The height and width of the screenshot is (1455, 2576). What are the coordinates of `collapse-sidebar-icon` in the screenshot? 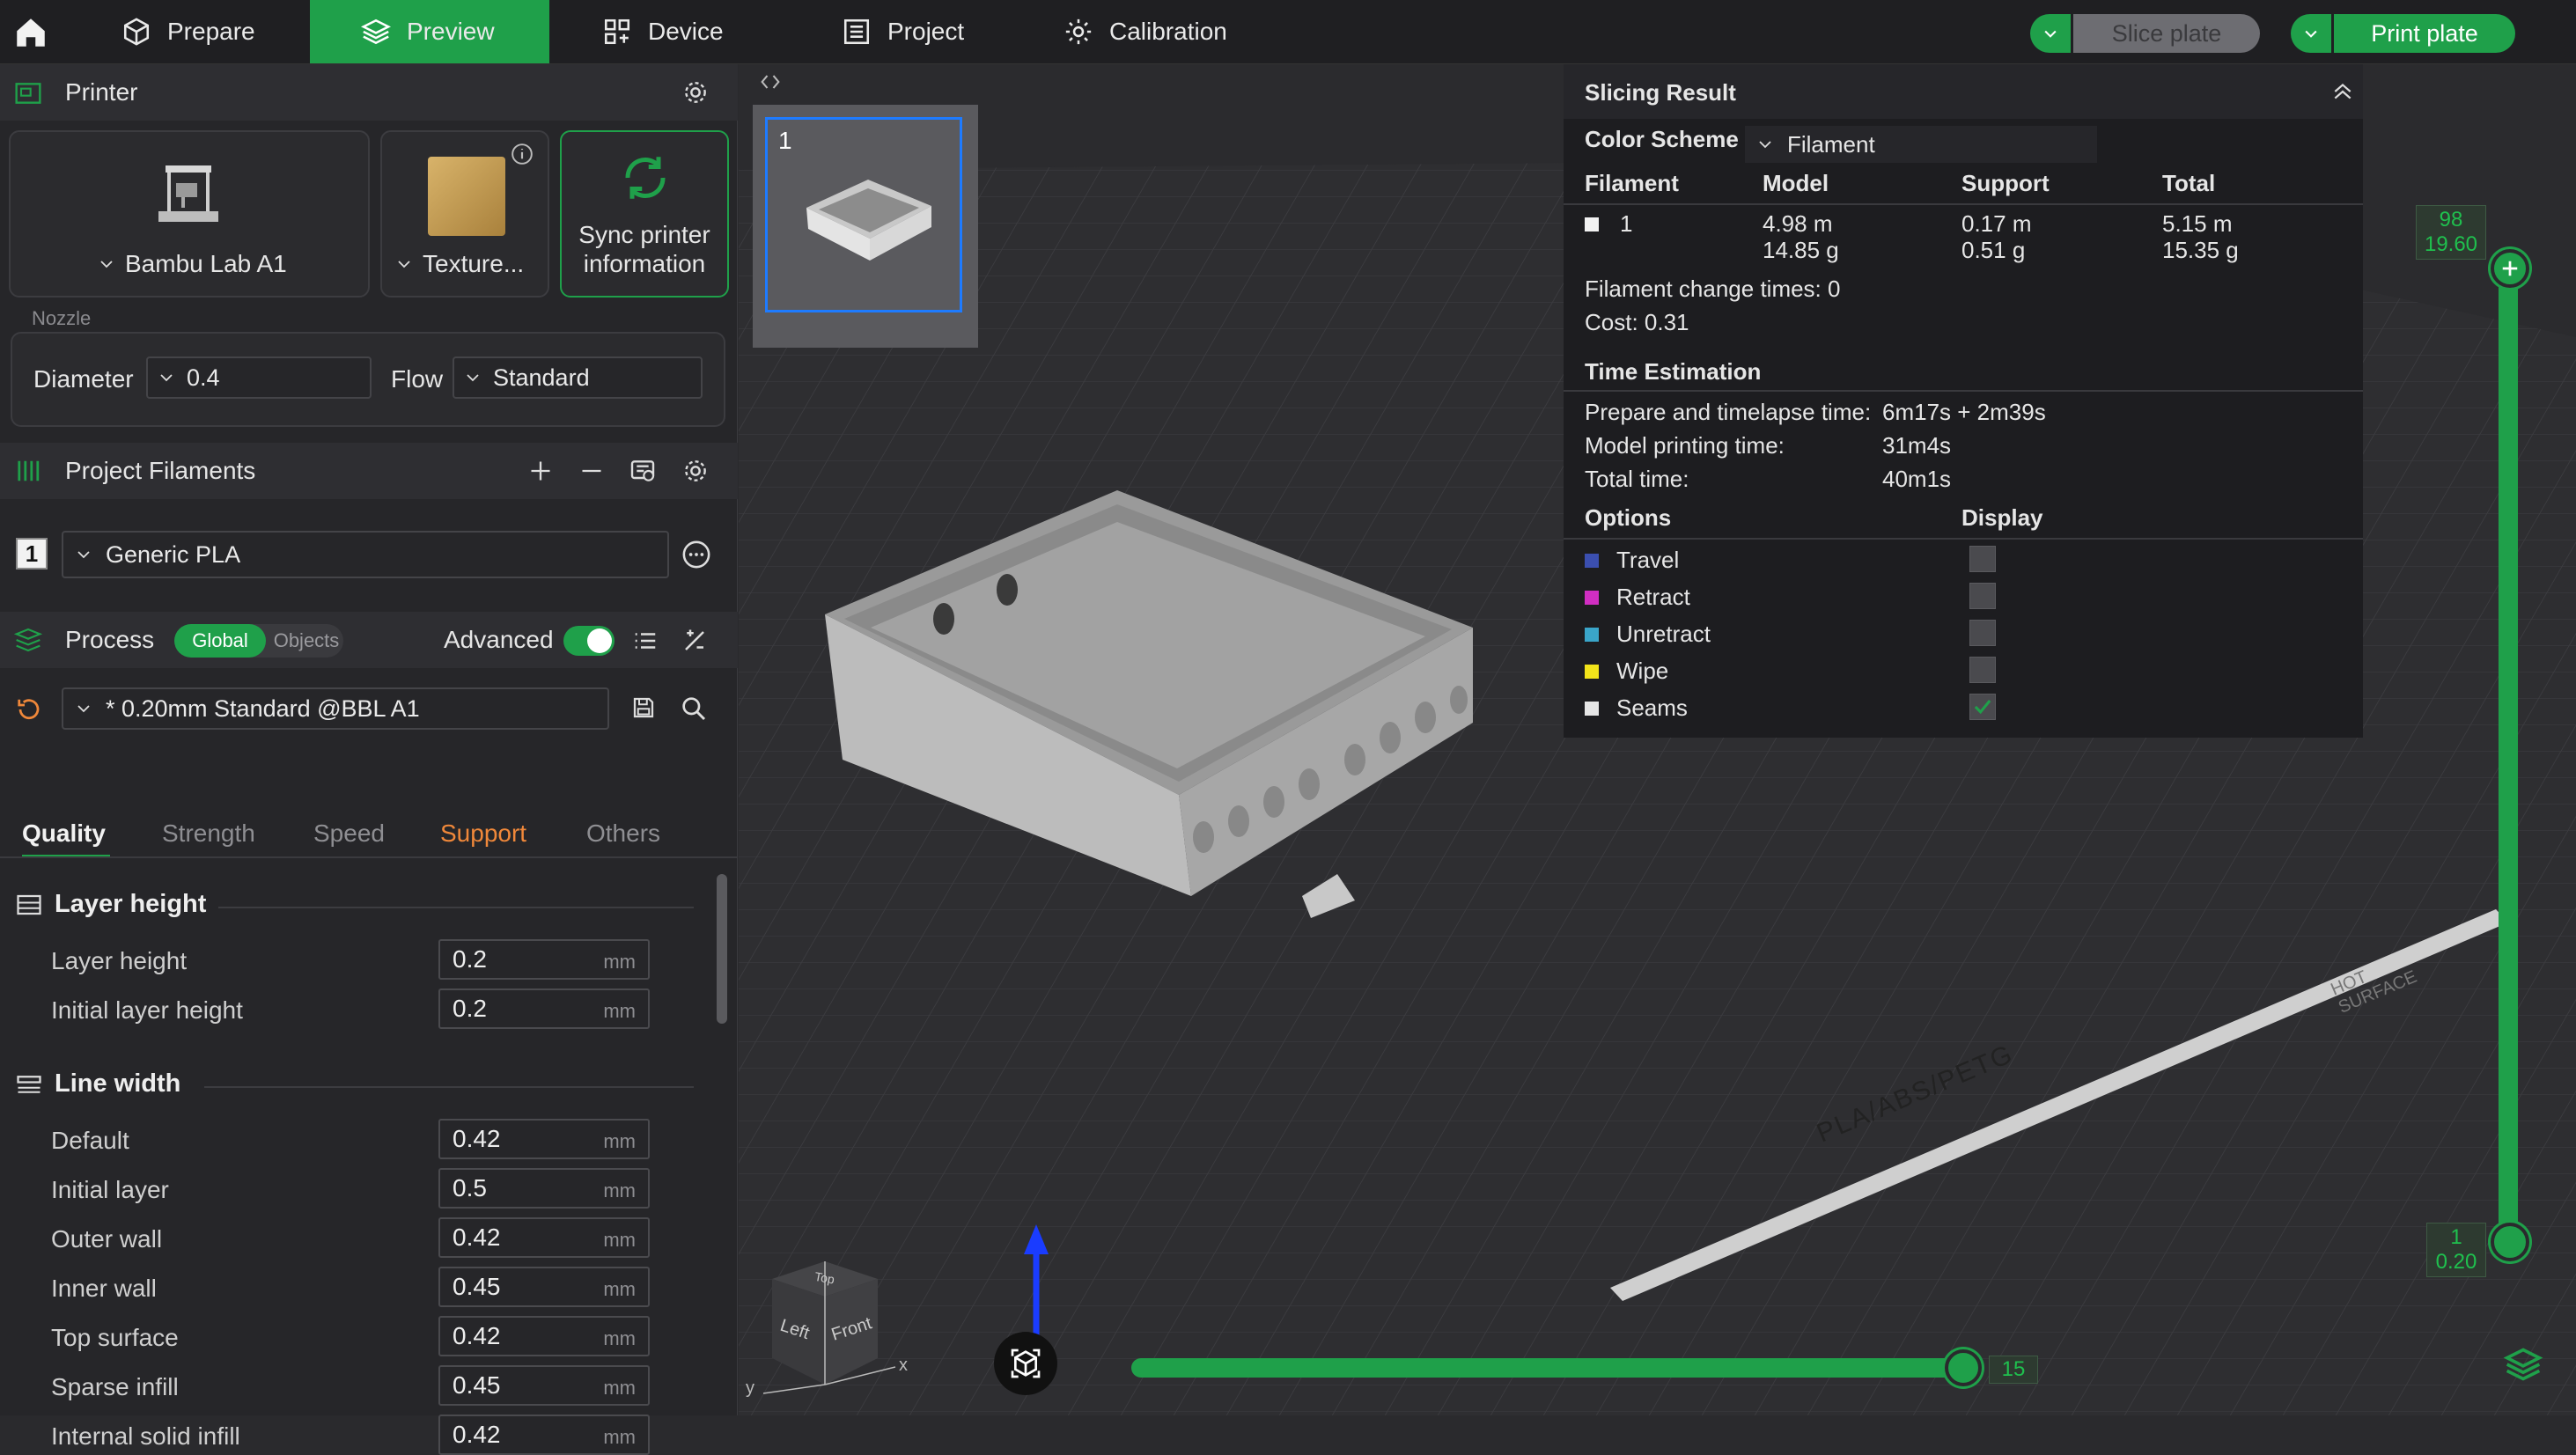 It's located at (770, 82).